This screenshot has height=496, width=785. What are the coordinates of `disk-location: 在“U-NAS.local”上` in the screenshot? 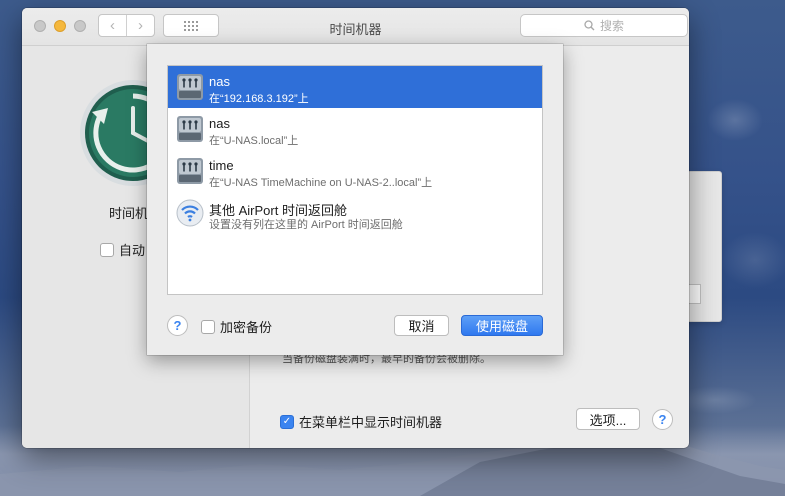 It's located at (254, 141).